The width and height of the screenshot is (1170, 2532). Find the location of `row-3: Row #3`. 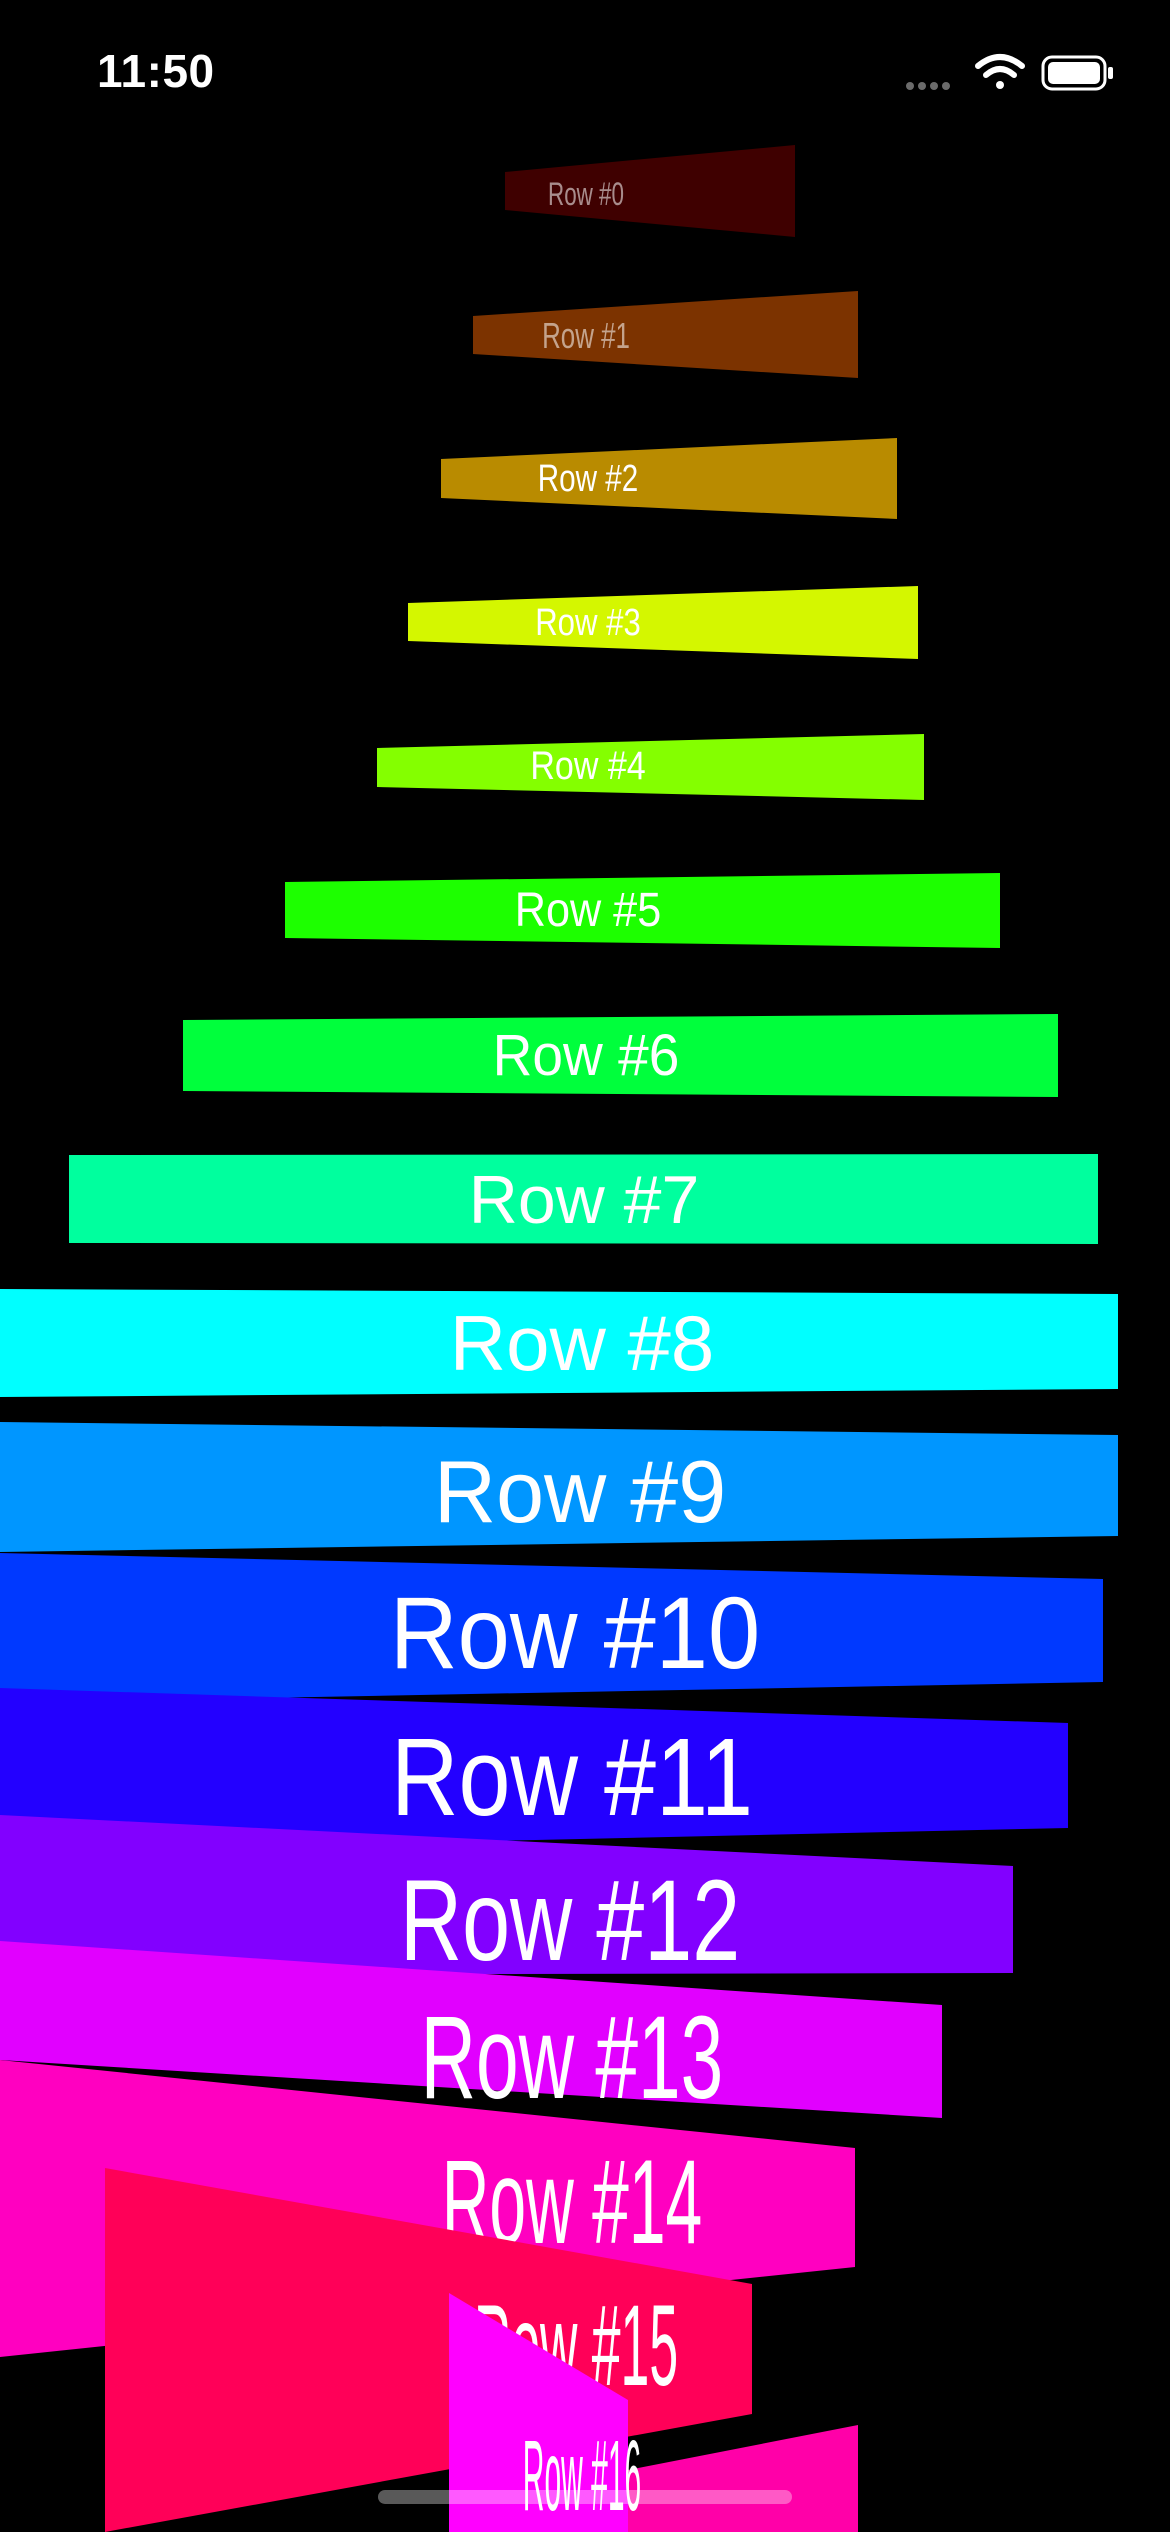

row-3: Row #3 is located at coordinates (663, 622).